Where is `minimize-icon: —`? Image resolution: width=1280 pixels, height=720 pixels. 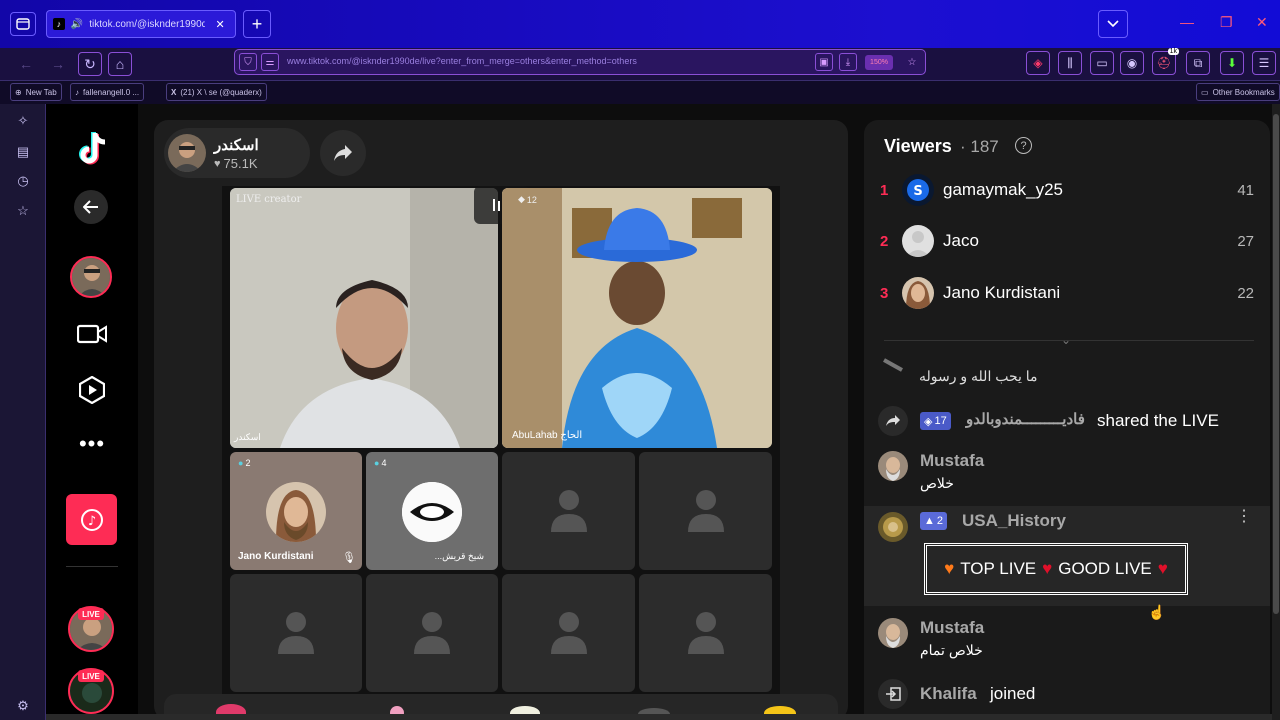 minimize-icon: — is located at coordinates (1187, 22).